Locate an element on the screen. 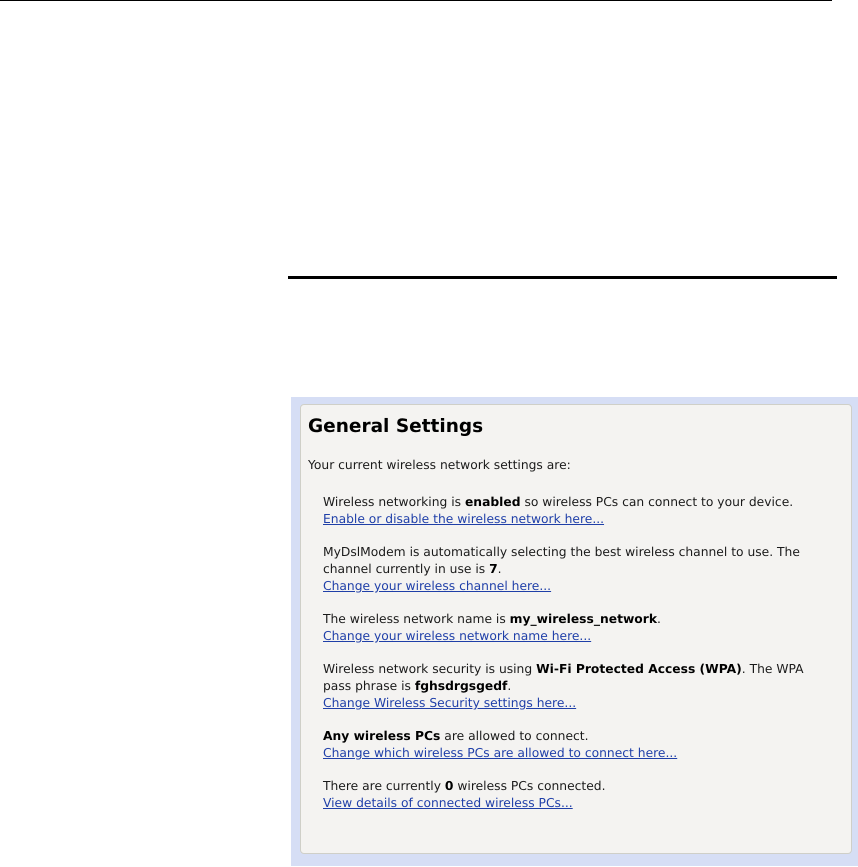  intro-text: Your current wireless network settings are: is located at coordinates (439, 465).